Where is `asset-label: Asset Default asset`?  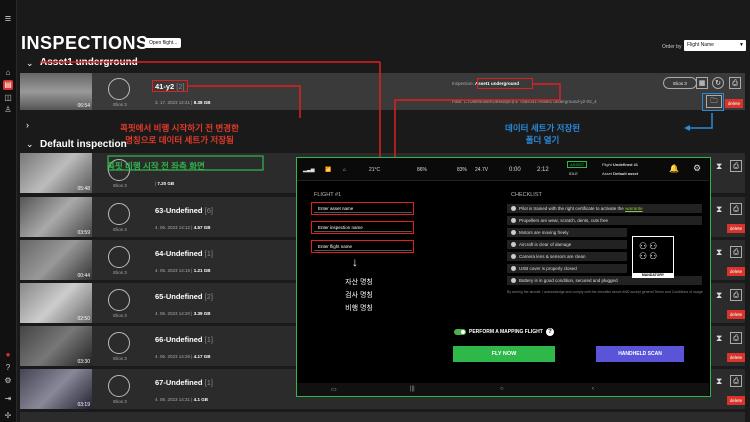 asset-label: Asset Default asset is located at coordinates (620, 173).